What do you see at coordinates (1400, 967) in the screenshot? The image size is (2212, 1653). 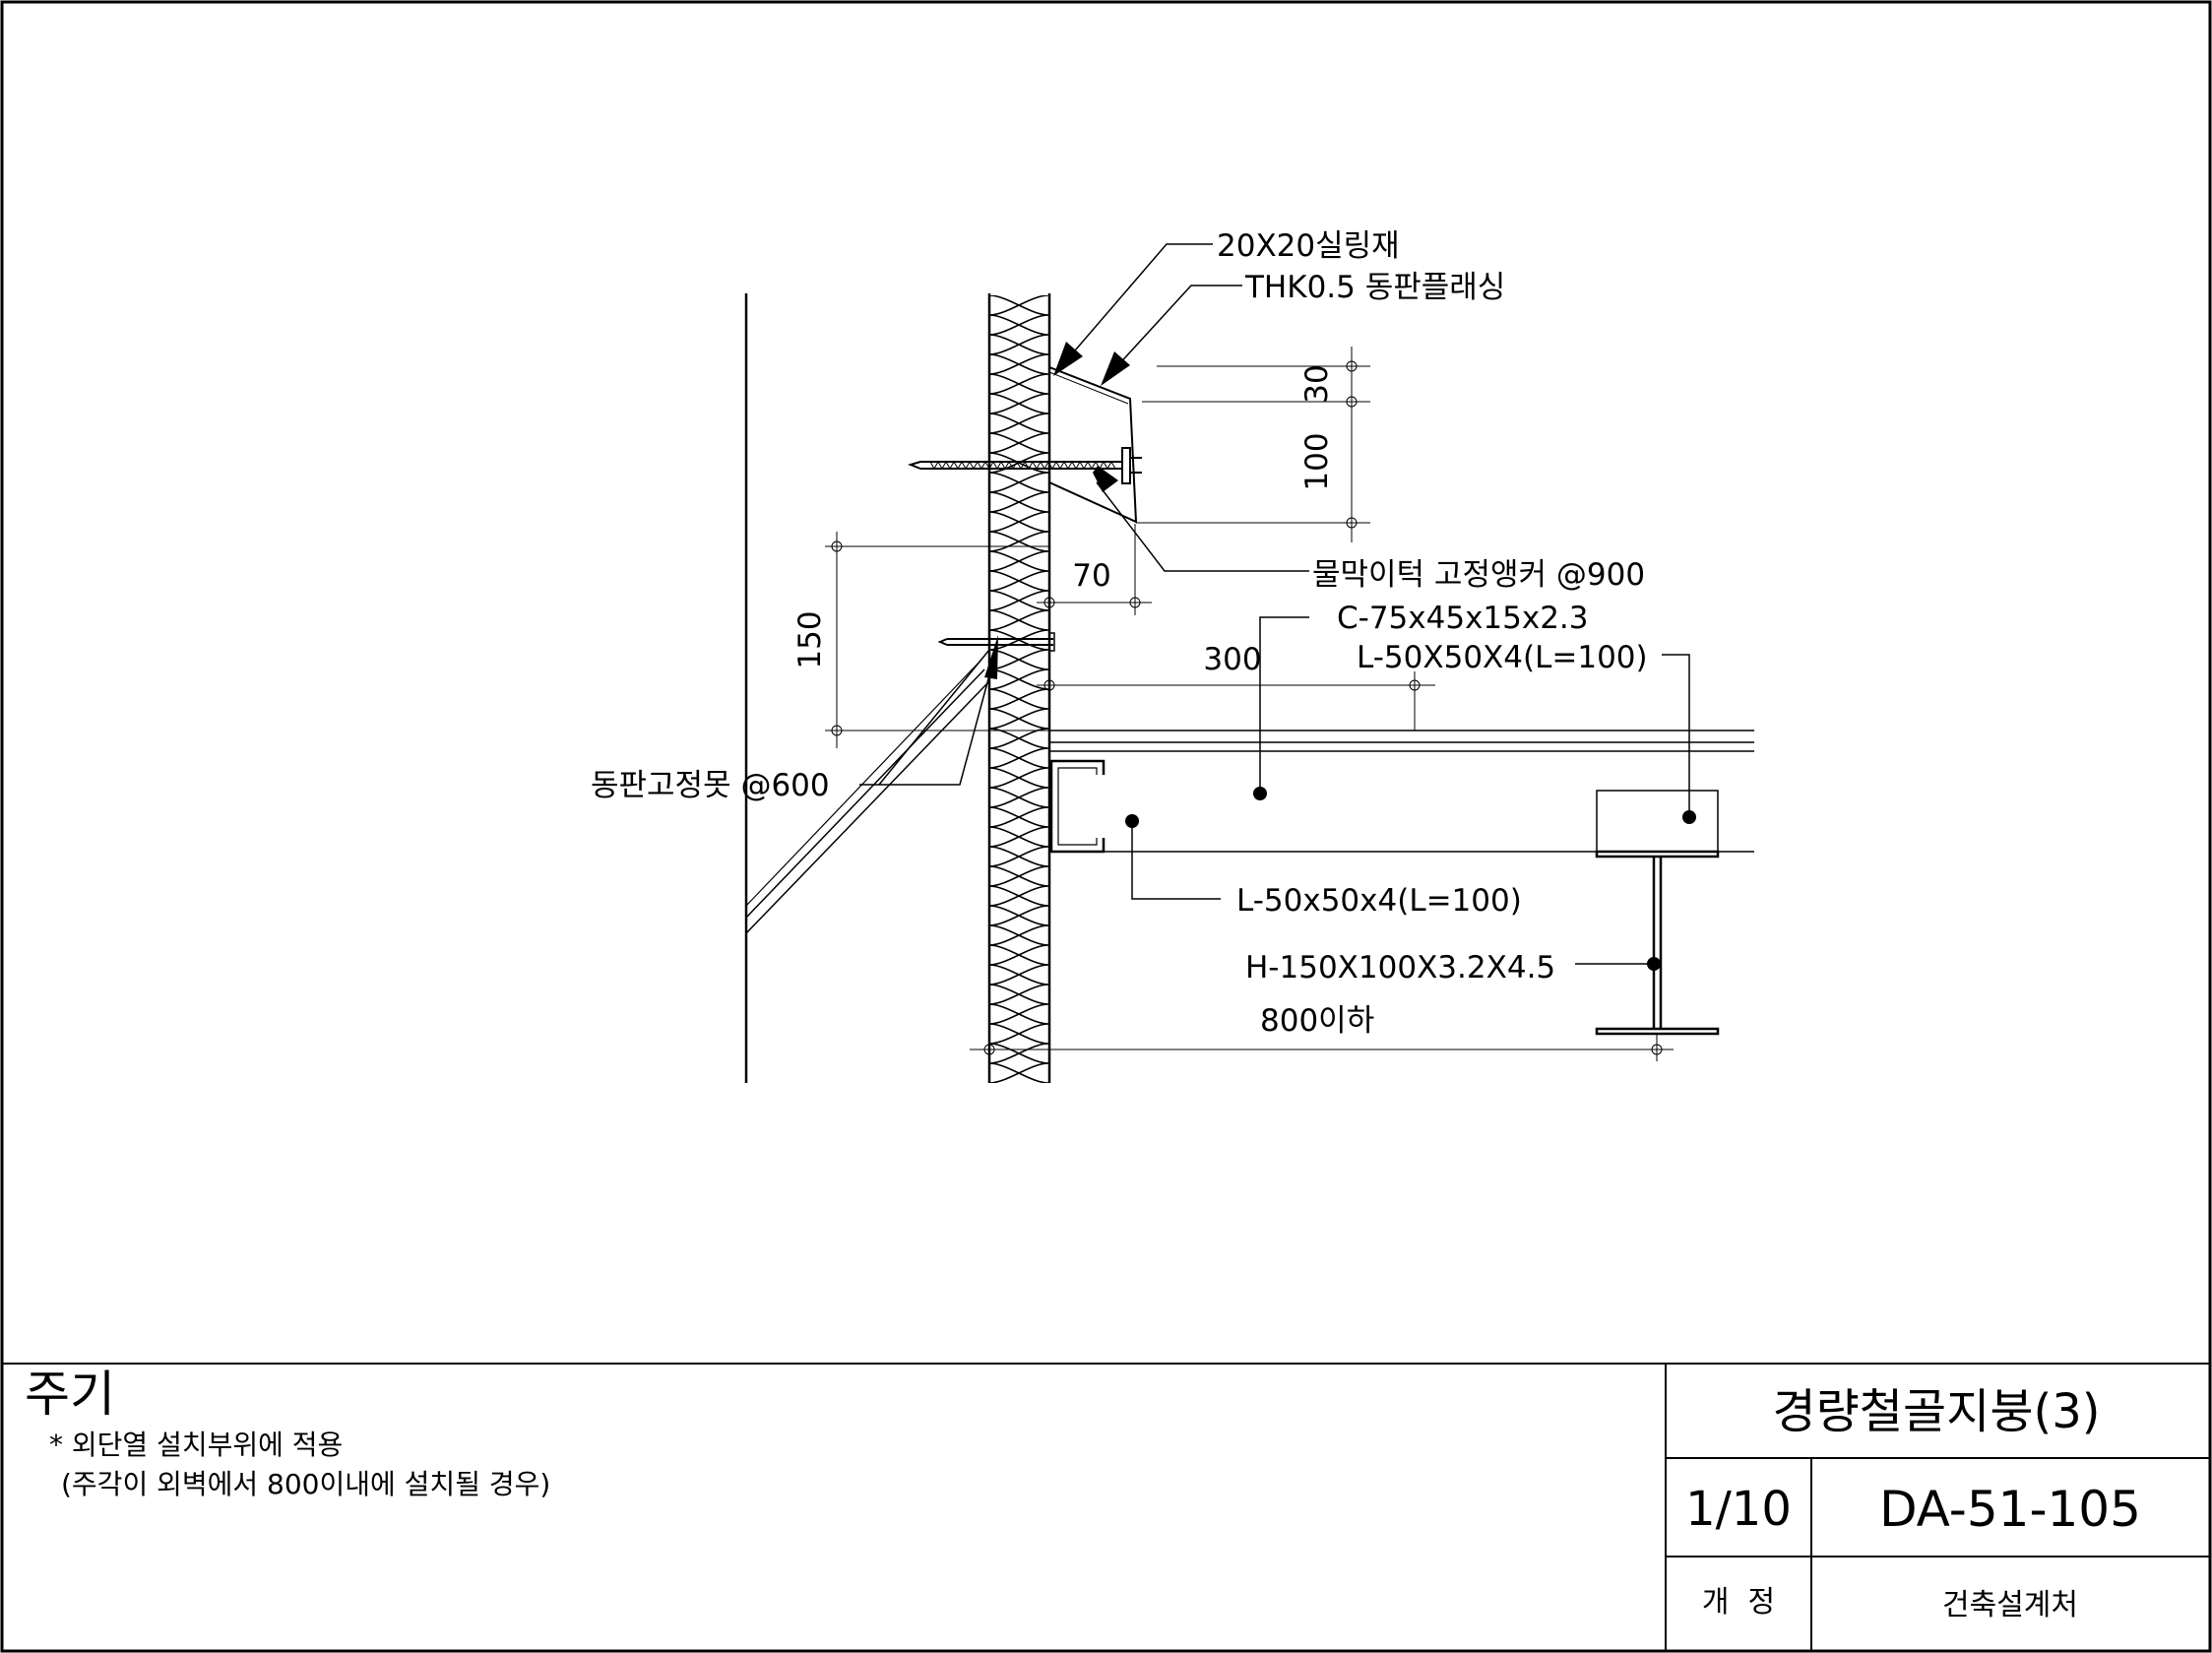 I see `label-hbeam: H-150X100X3.2X4.5` at bounding box center [1400, 967].